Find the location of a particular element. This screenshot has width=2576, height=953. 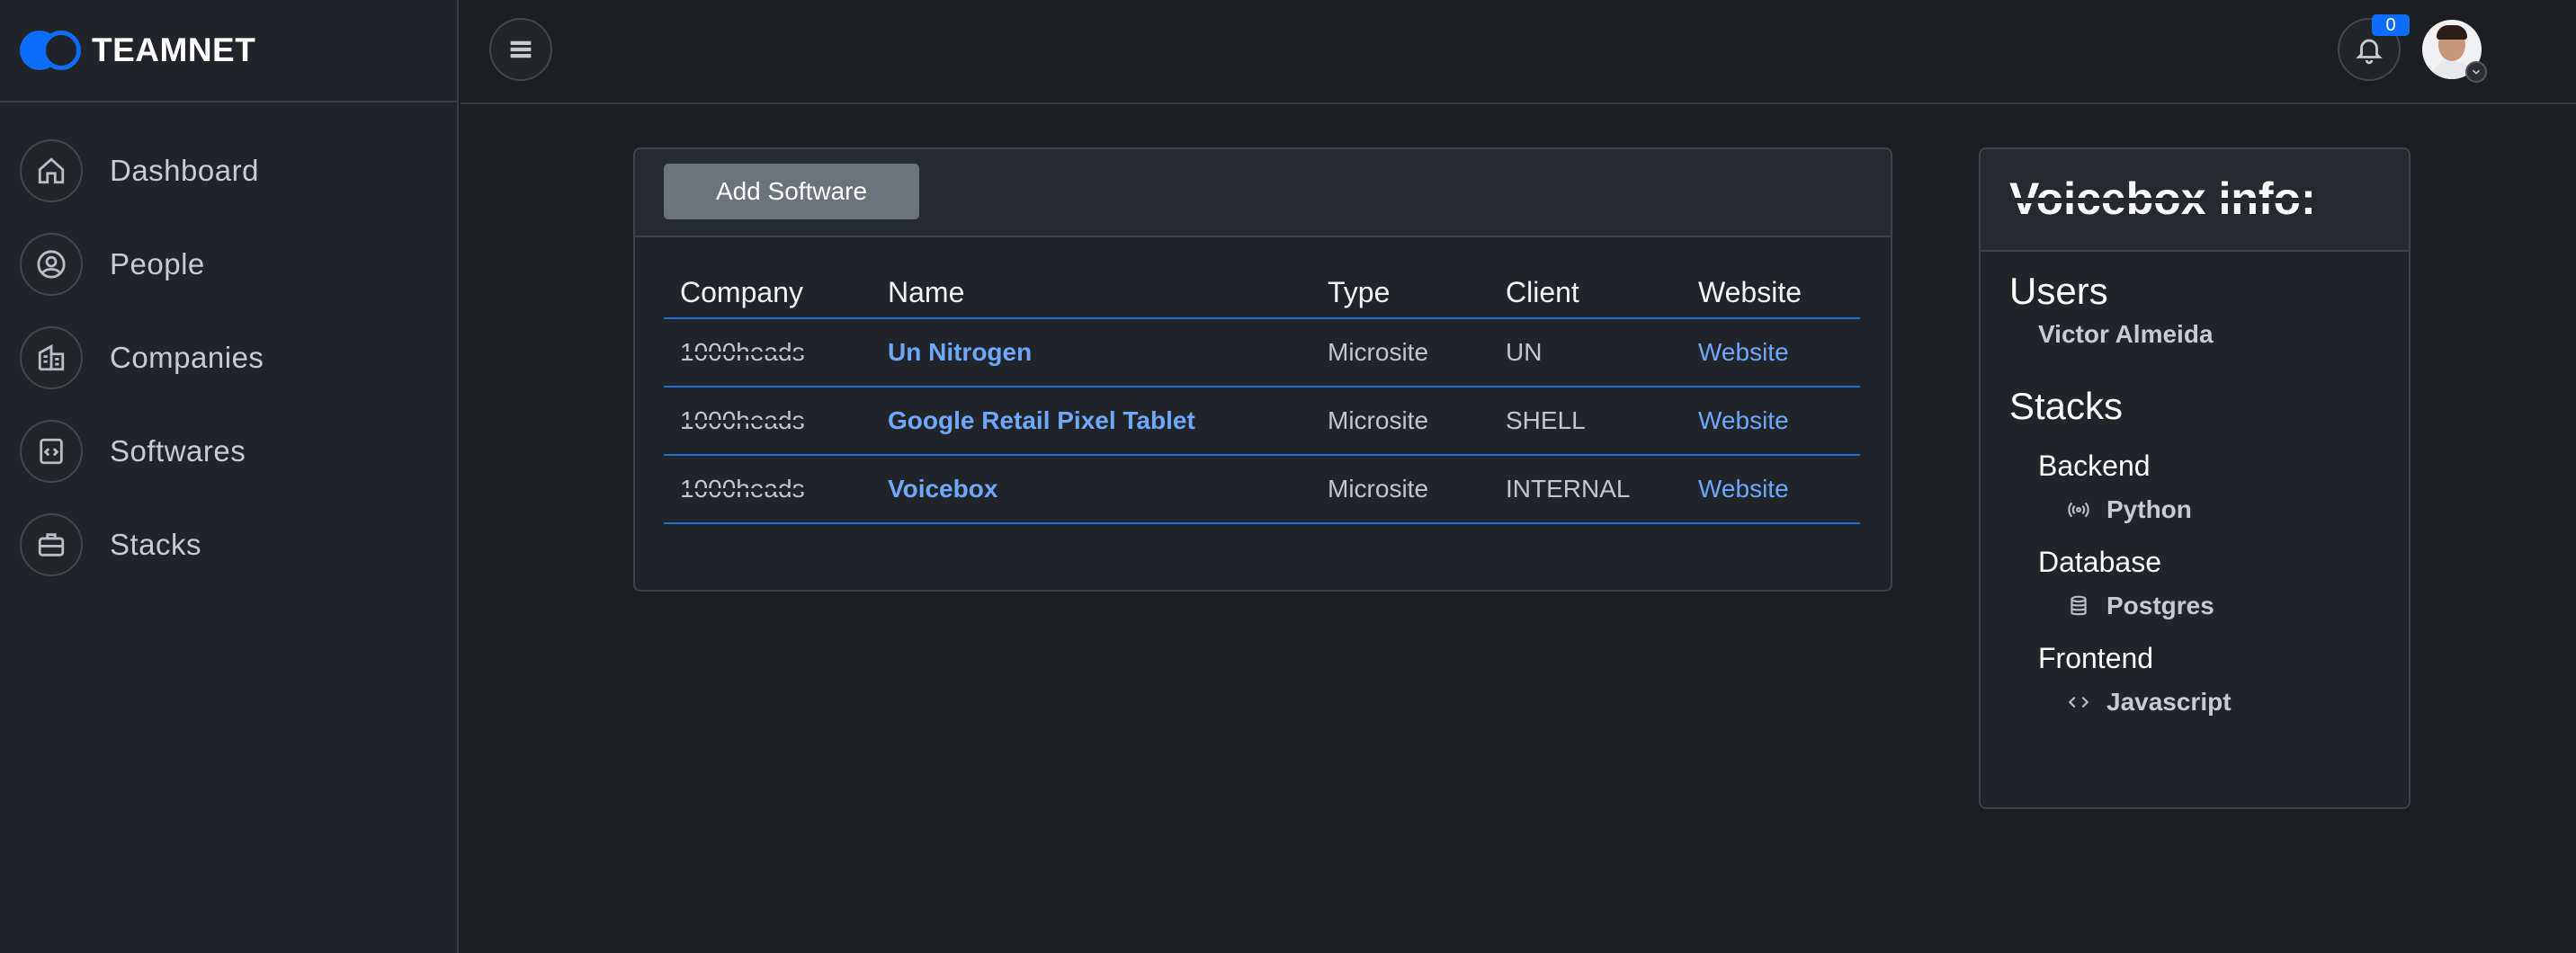

user-name: Victor Almeida is located at coordinates (2126, 334).